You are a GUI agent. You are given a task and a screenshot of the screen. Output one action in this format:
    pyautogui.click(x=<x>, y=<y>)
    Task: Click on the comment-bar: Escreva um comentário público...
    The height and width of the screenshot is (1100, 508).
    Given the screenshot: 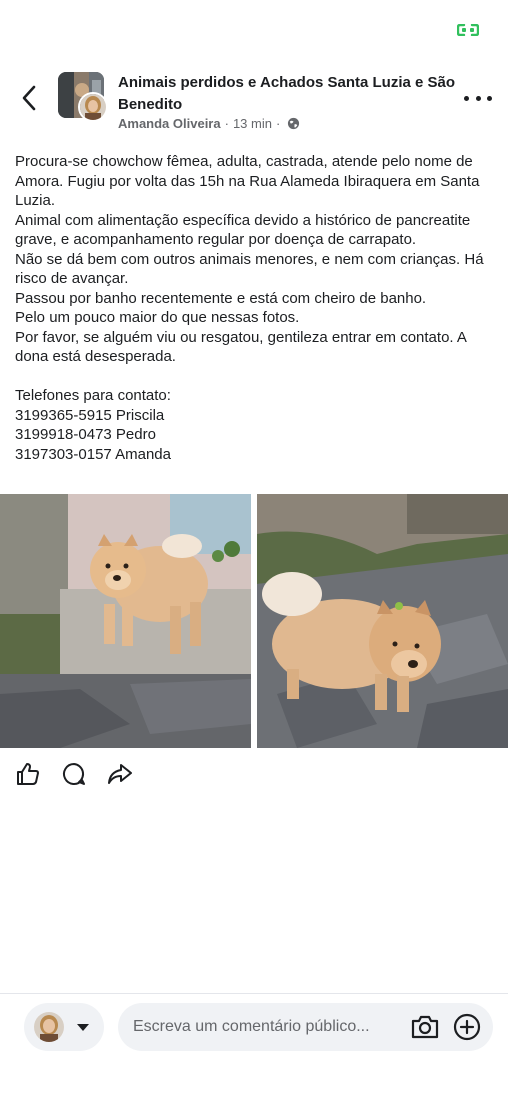 What is the action you would take?
    pyautogui.click(x=254, y=1046)
    